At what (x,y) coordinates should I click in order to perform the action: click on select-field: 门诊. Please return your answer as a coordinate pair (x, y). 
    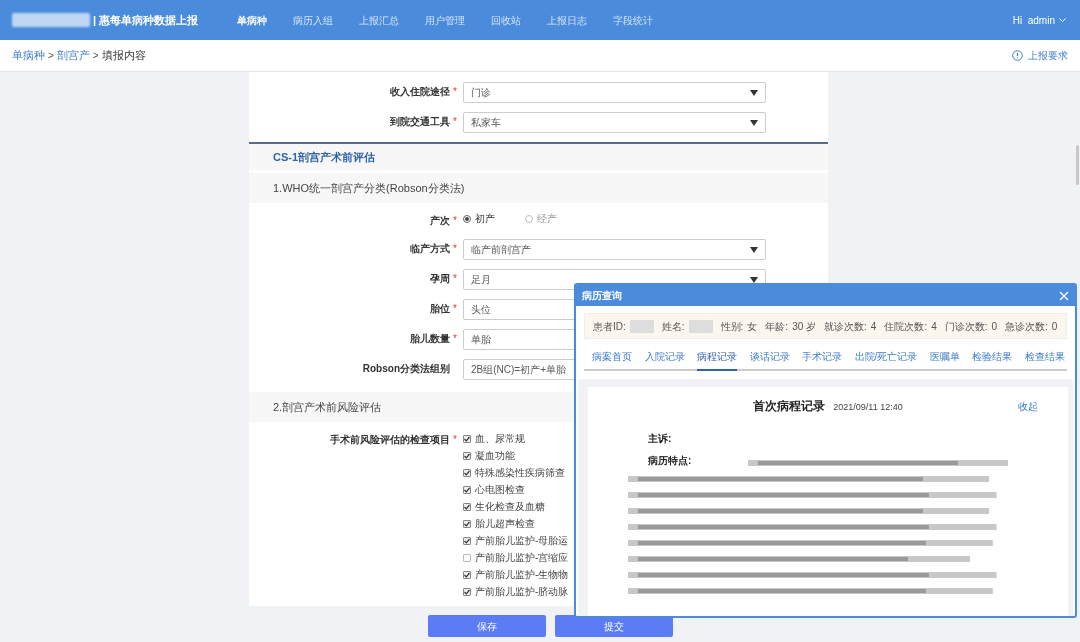
    Looking at the image, I should click on (614, 92).